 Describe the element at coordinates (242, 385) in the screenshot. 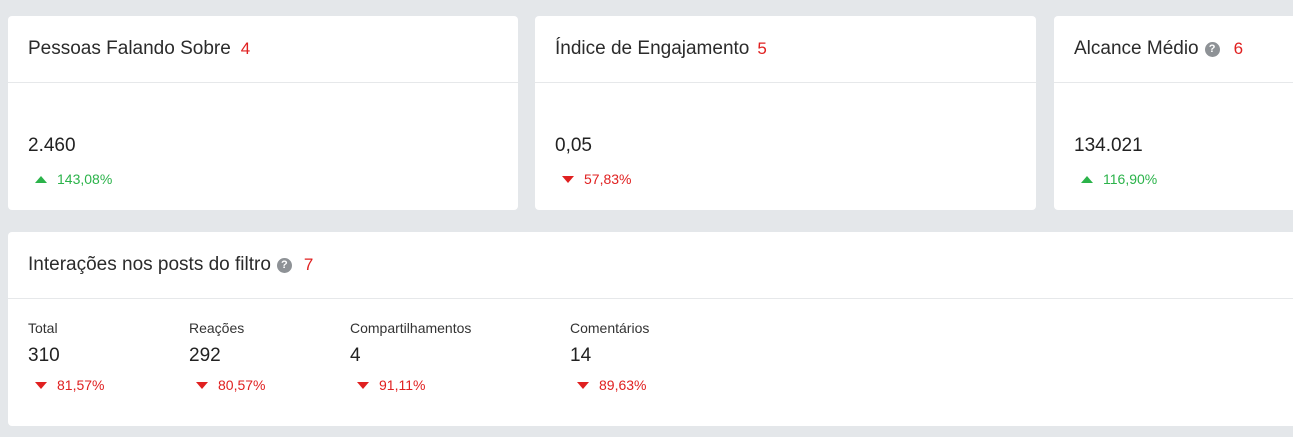

I see `change-percent: 80,57%` at that location.